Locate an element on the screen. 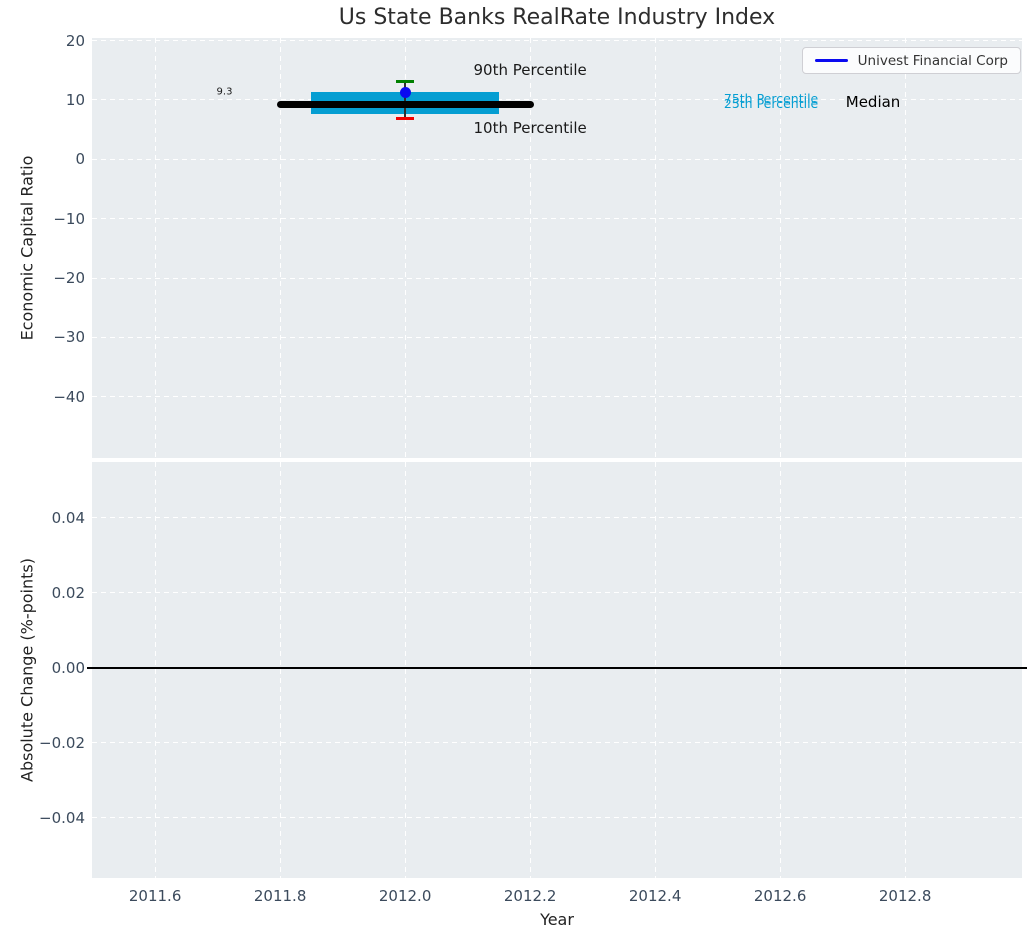  label-90th-percentile: 90th Percentile is located at coordinates (530, 69).